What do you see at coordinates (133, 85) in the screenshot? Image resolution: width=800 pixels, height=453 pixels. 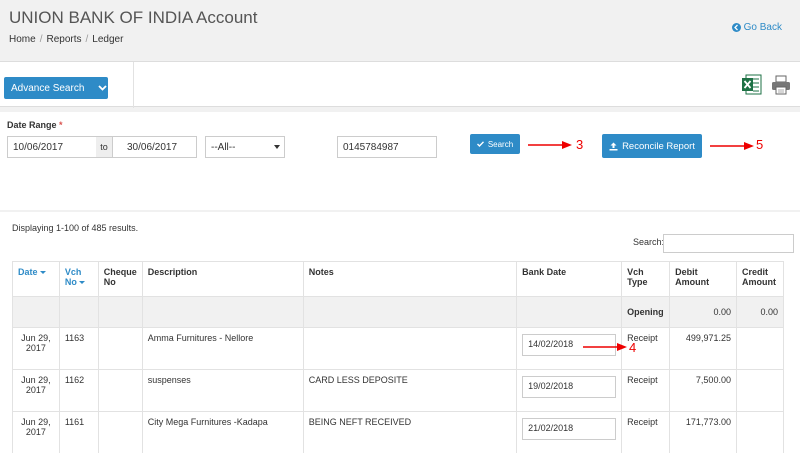 I see `toolbar-divider` at bounding box center [133, 85].